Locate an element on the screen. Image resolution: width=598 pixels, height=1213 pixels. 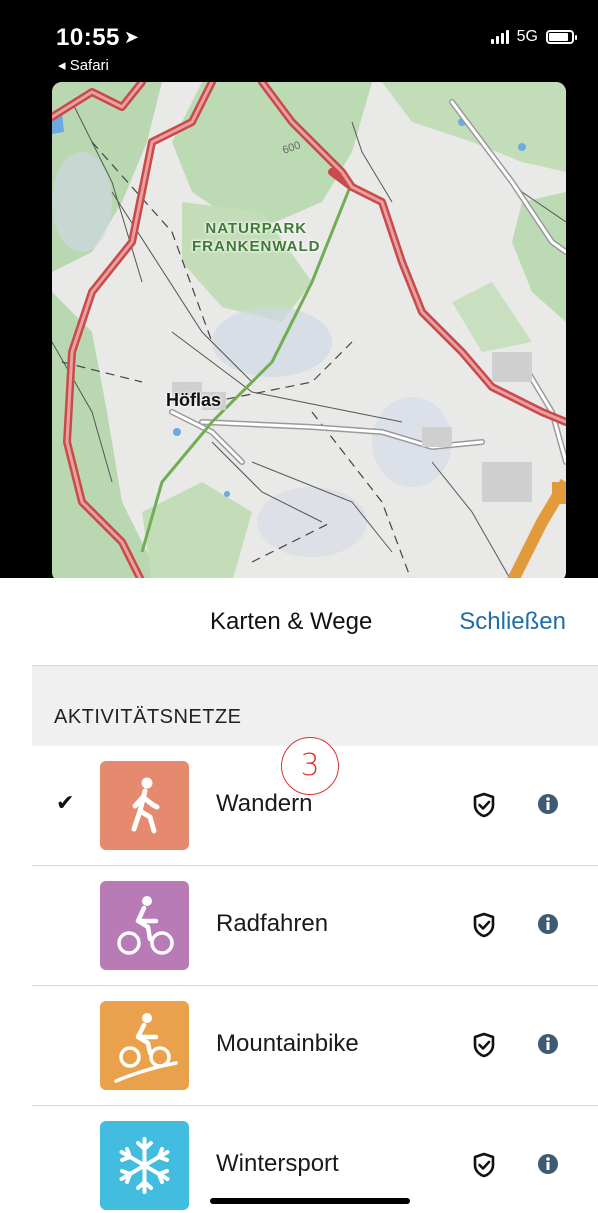
park-label-line1: NATURPARK is located at coordinates (256, 228).